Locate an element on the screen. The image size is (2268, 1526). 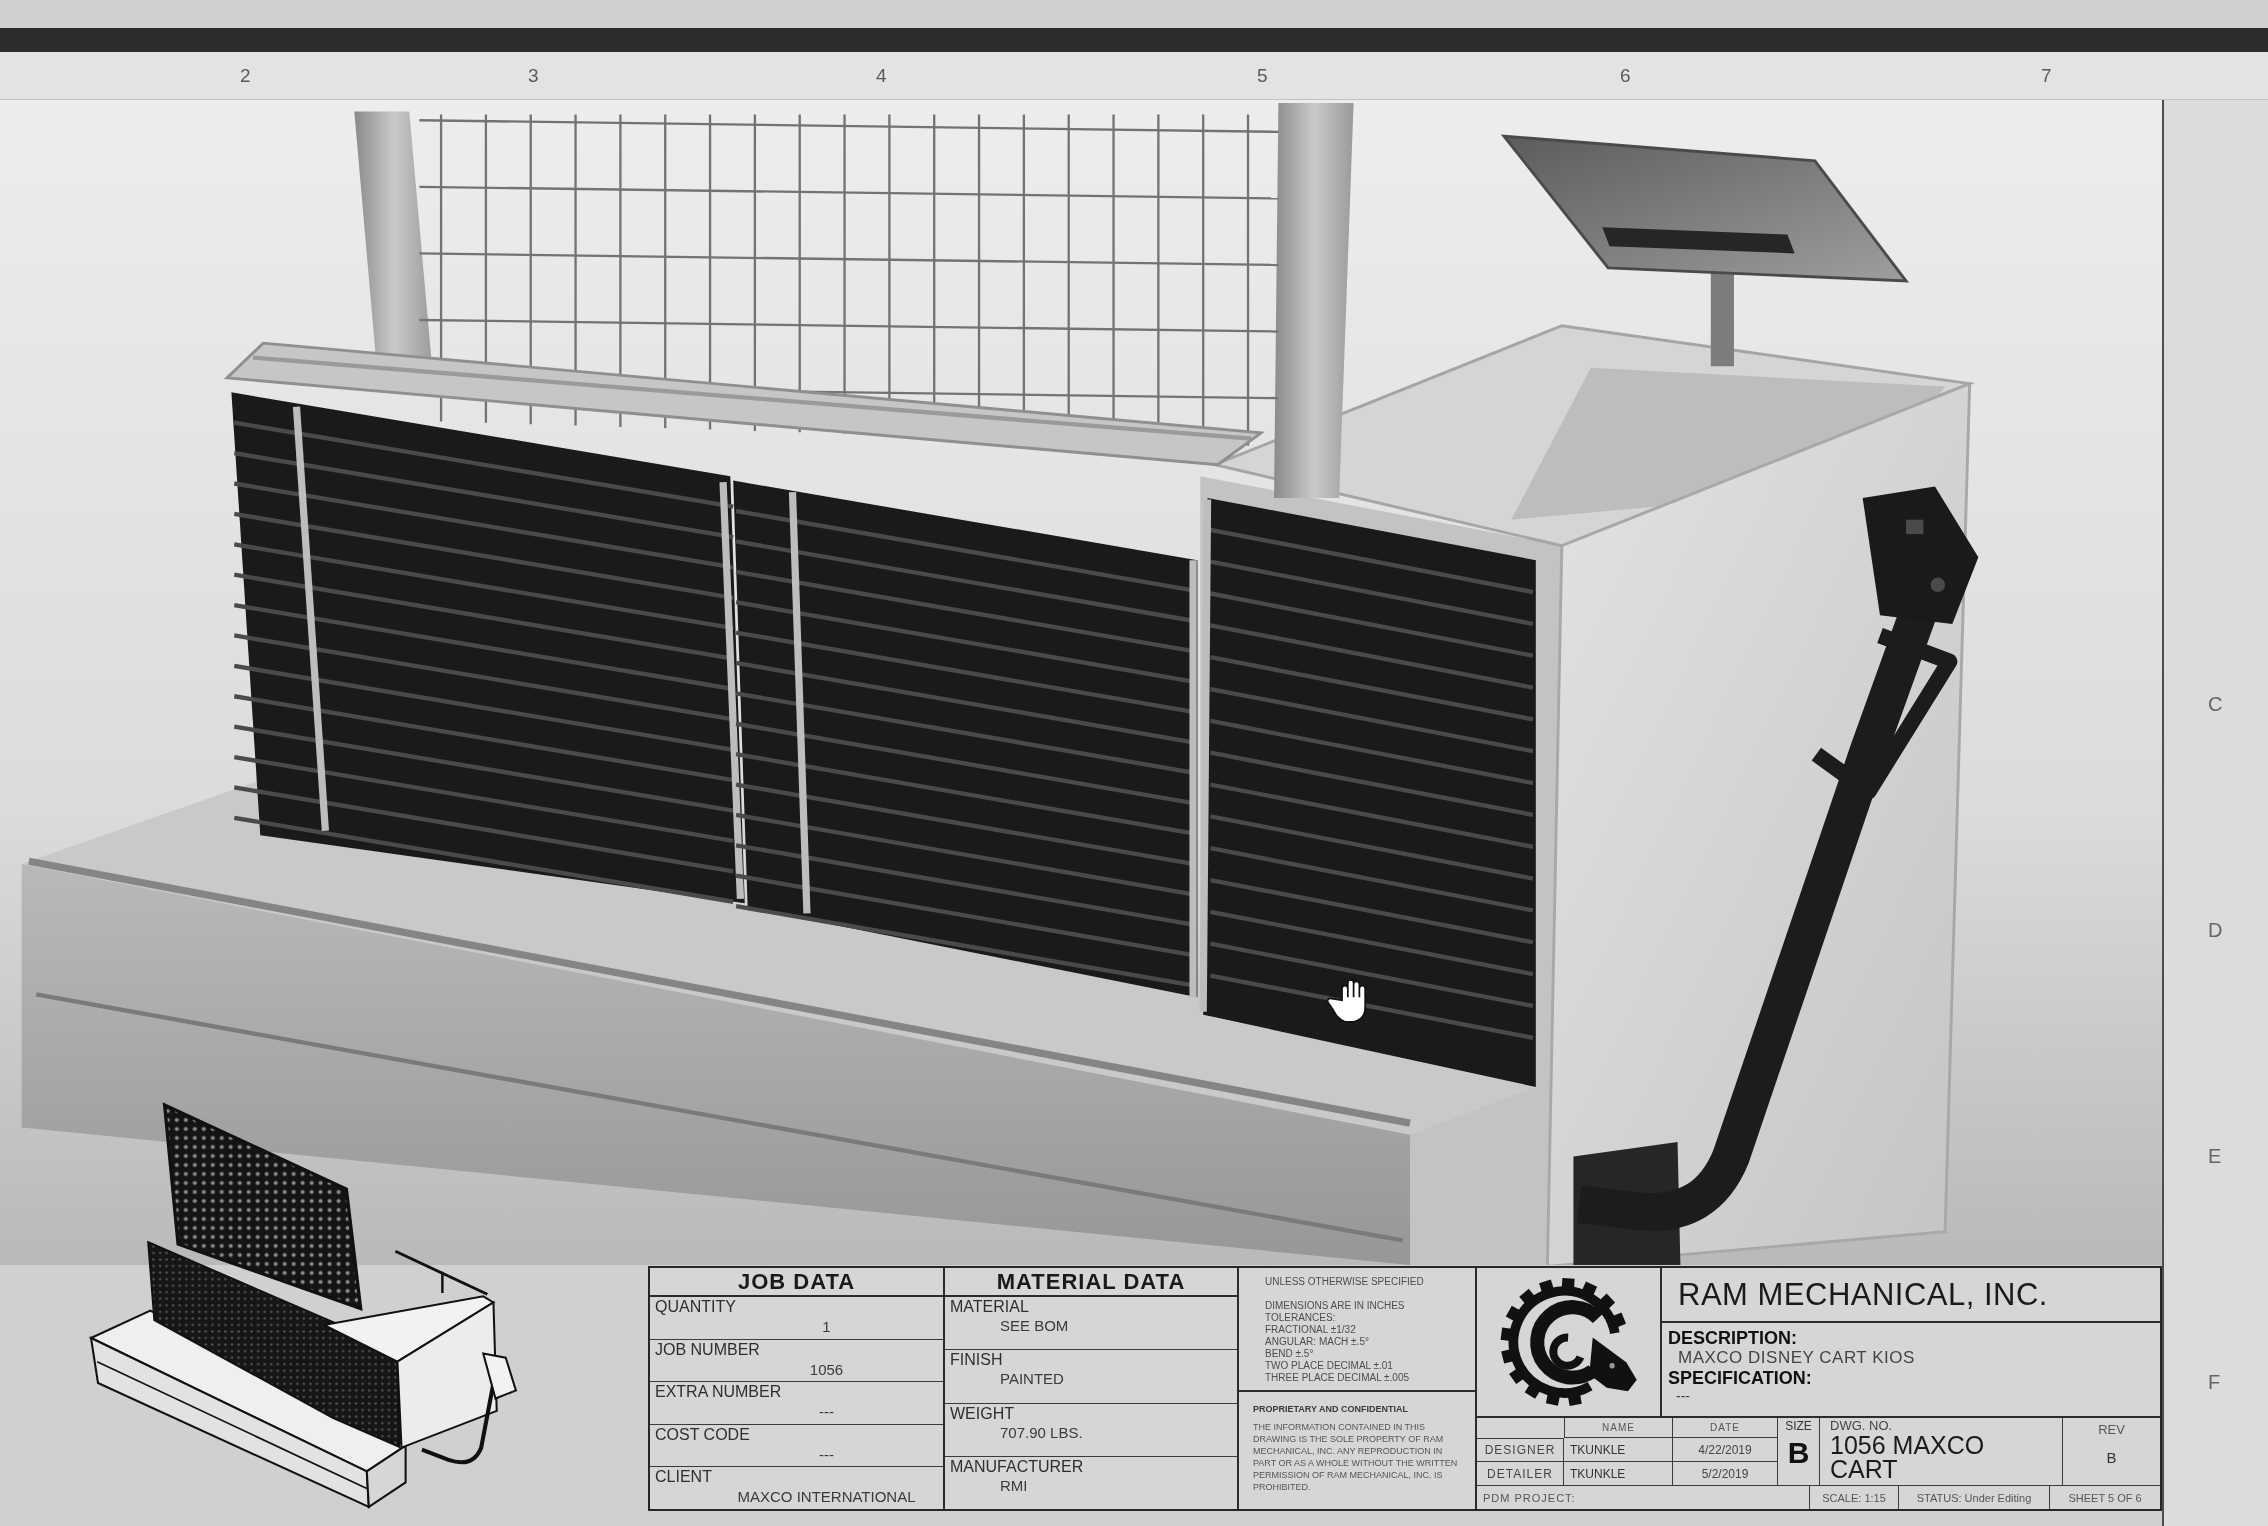
zone-letter: D is located at coordinates (2215, 930).